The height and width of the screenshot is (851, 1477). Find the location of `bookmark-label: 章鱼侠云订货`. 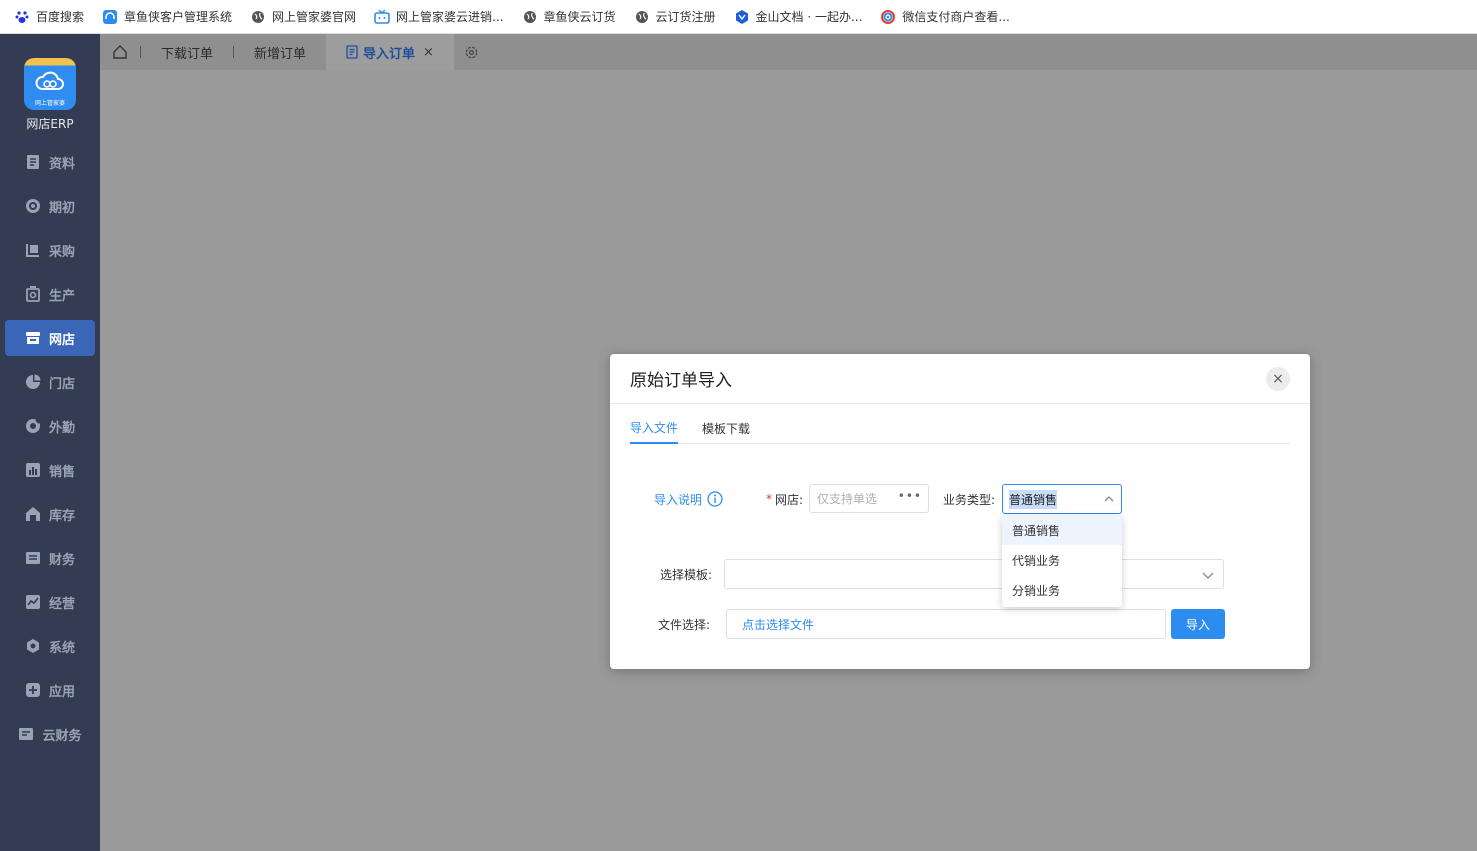

bookmark-label: 章鱼侠云订货 is located at coordinates (579, 17).